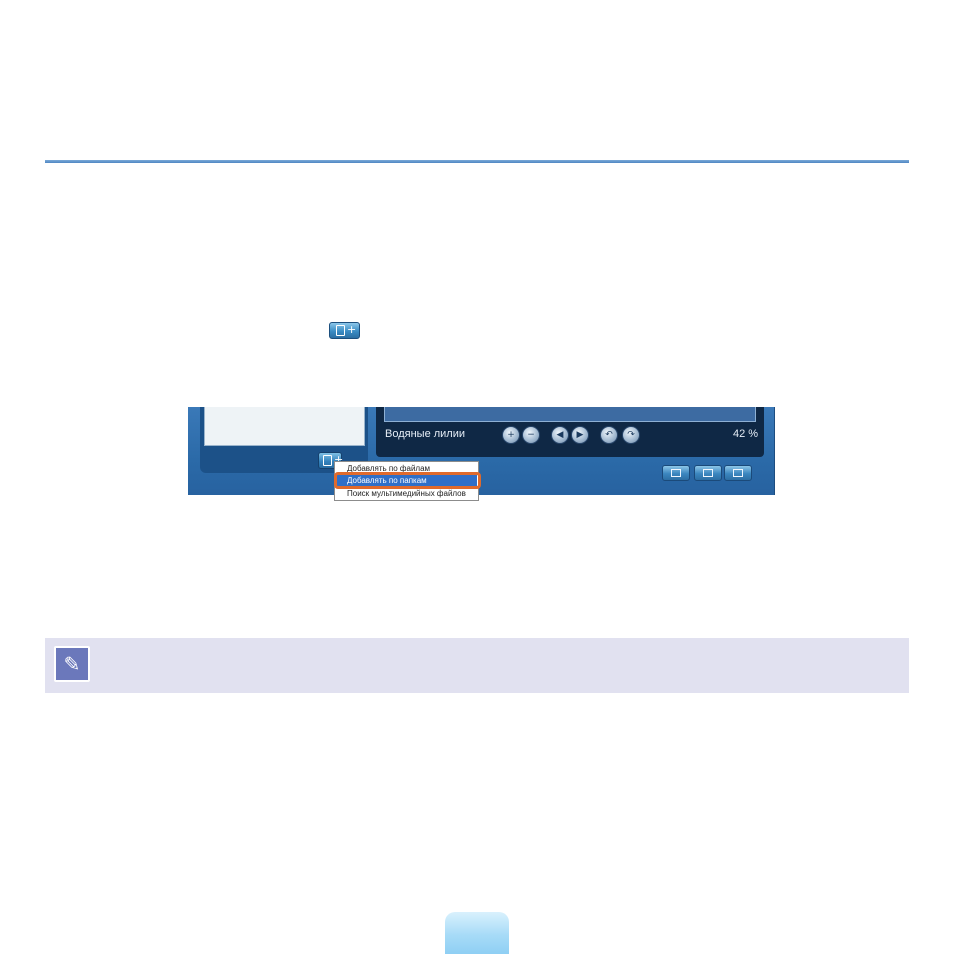 This screenshot has width=954, height=954. What do you see at coordinates (631, 435) in the screenshot?
I see `rotate-right-icon: ↷` at bounding box center [631, 435].